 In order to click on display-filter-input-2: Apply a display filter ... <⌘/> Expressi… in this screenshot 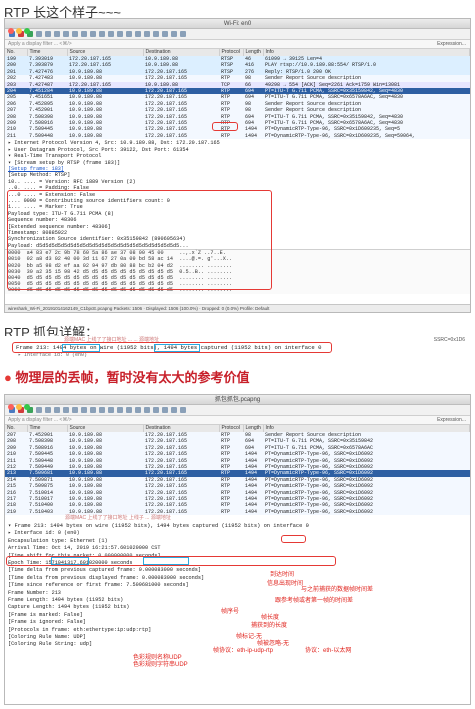, I will do `click(237, 420)`.